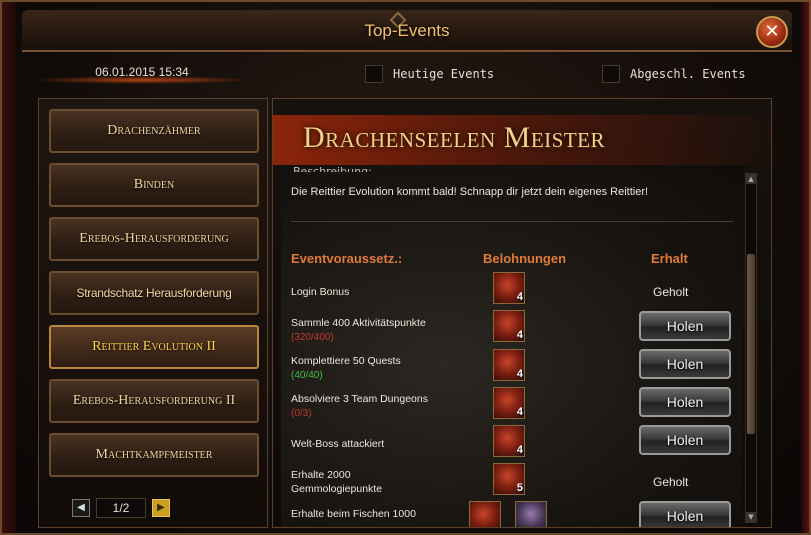  Describe the element at coordinates (9, 267) in the screenshot. I see `background-left-edge` at that location.